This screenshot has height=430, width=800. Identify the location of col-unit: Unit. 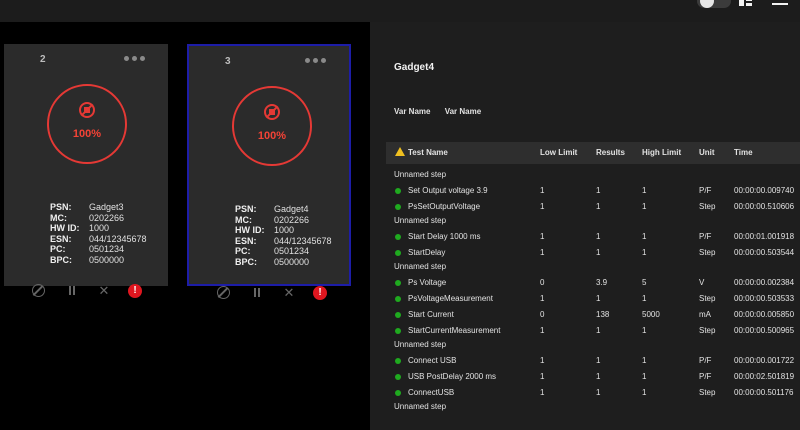
(707, 152).